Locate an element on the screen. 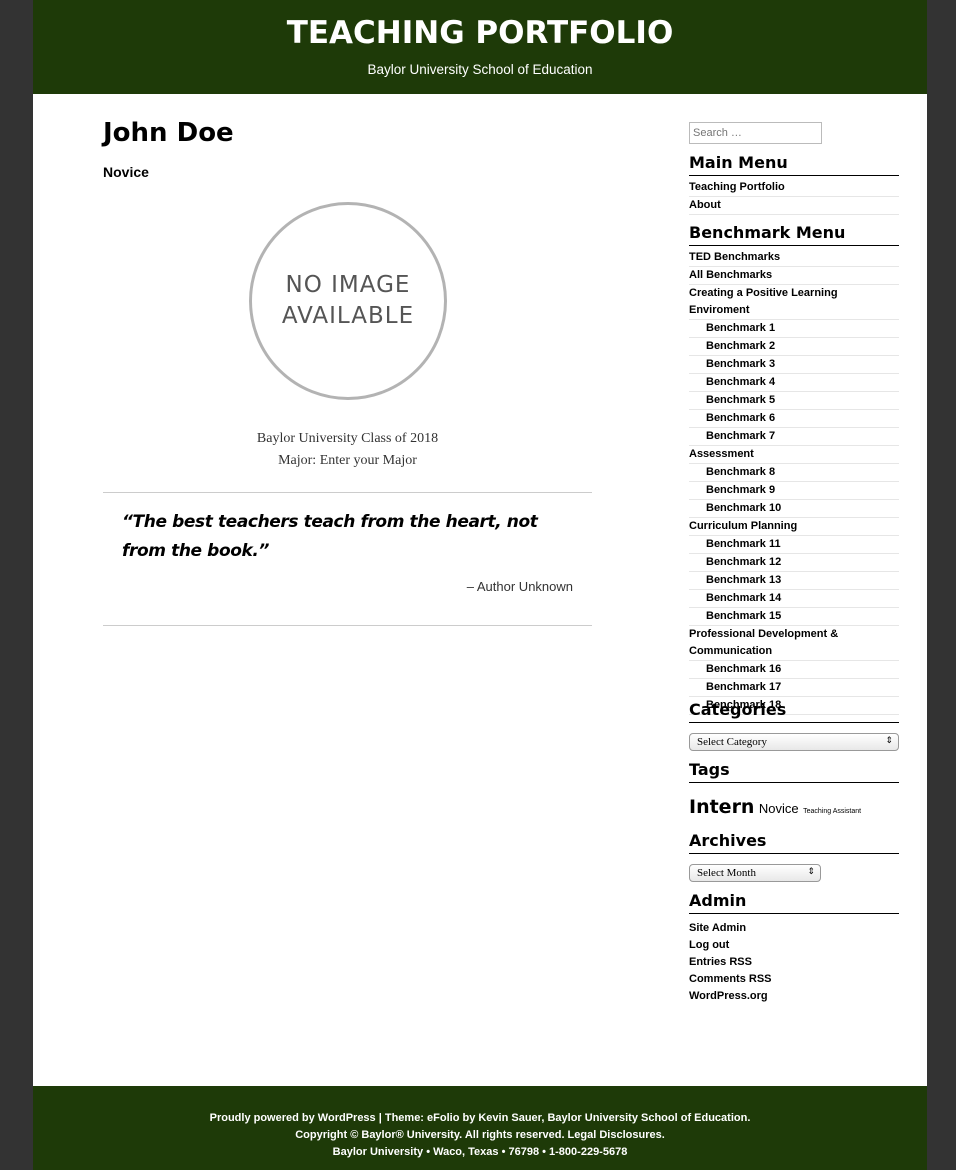  admin-link: Site Admin is located at coordinates (730, 928).